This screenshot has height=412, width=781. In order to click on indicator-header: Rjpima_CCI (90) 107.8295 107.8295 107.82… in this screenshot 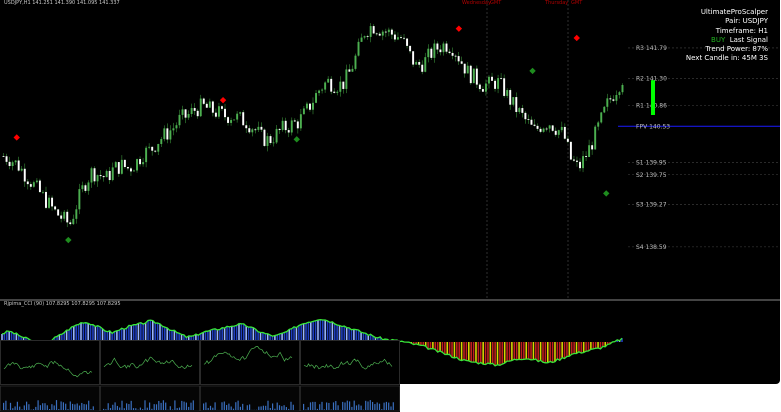, I will do `click(62, 304)`.